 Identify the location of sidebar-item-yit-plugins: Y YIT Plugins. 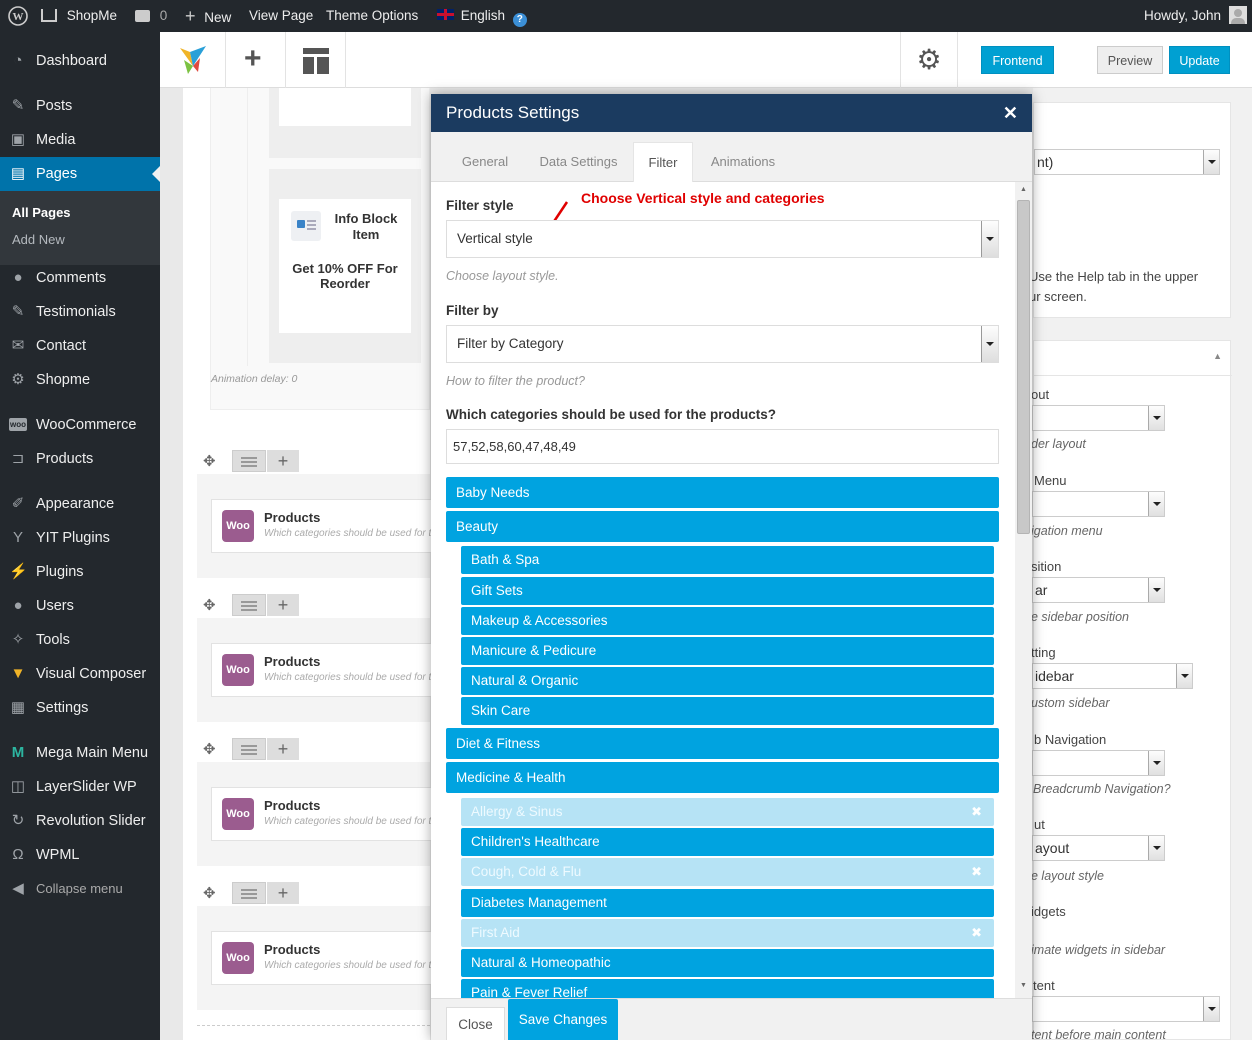
(80, 538).